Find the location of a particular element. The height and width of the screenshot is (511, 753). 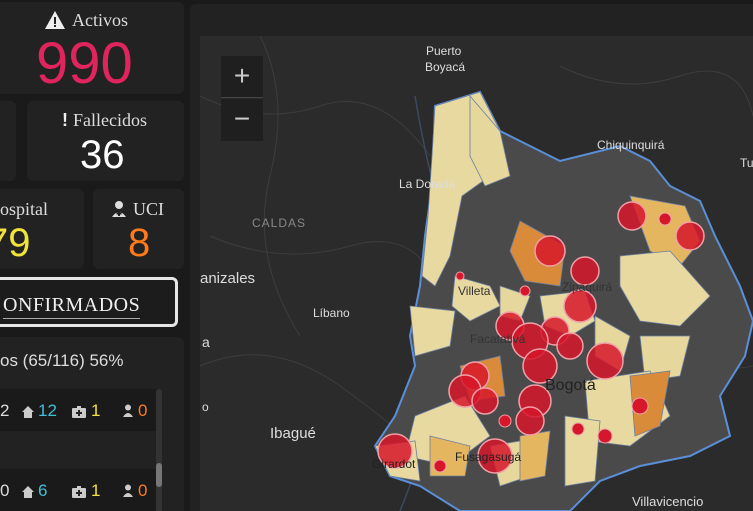

fallecidos-card: ! Fallecidos 36 is located at coordinates (105, 141).